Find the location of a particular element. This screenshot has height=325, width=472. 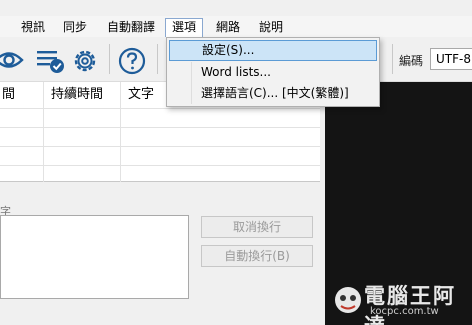

encoding-select: UTF-8 is located at coordinates (451, 59).